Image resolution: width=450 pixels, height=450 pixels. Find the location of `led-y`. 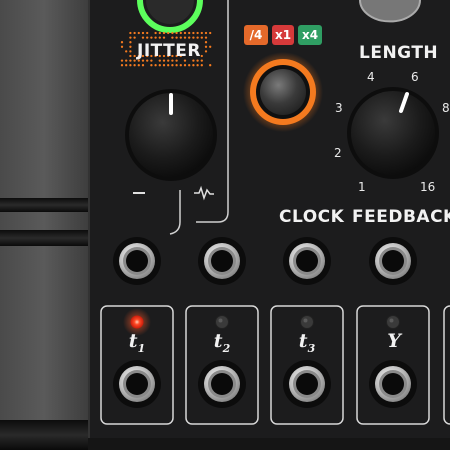

led-y is located at coordinates (393, 322).